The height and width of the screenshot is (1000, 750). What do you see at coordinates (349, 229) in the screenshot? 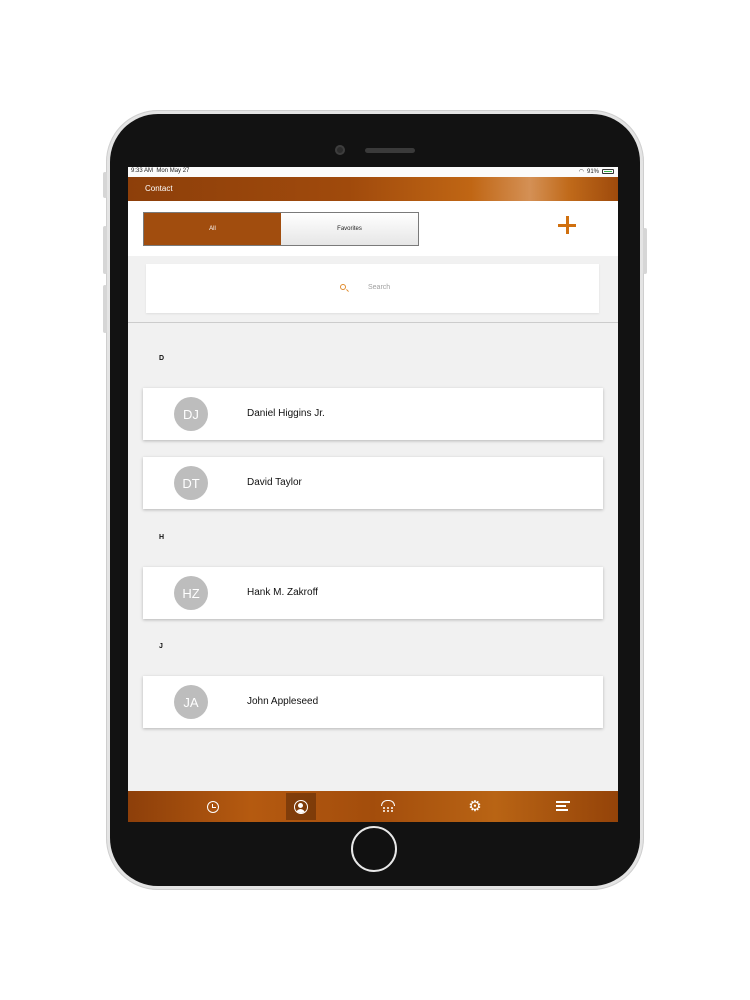
I see `segment-favorites: Favorites` at bounding box center [349, 229].